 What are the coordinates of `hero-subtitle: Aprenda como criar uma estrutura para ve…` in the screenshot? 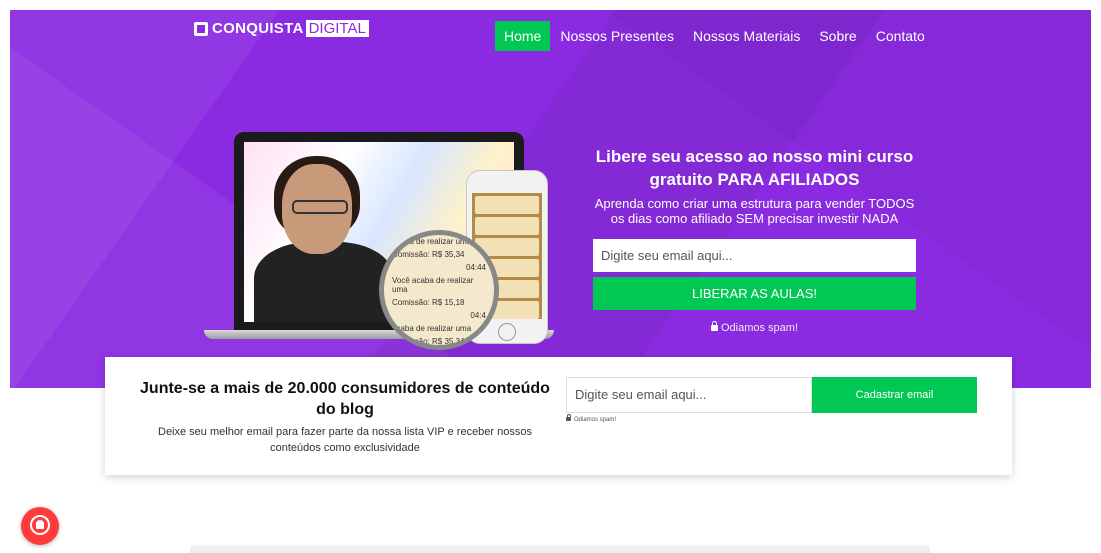 It's located at (754, 211).